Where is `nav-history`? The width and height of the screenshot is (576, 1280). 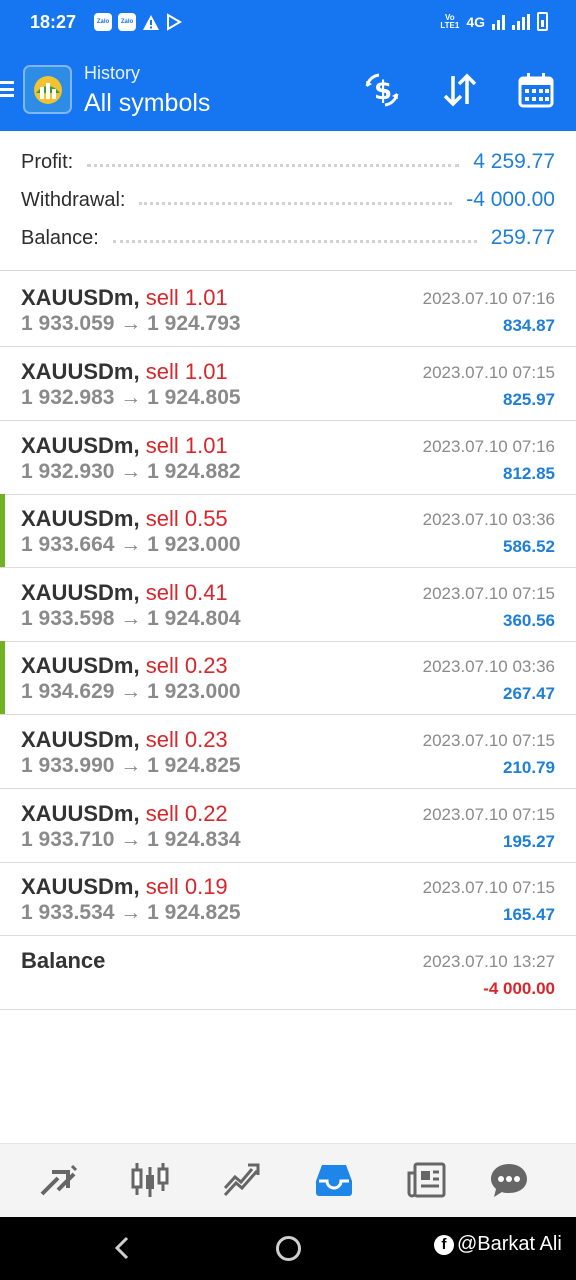 nav-history is located at coordinates (334, 1180).